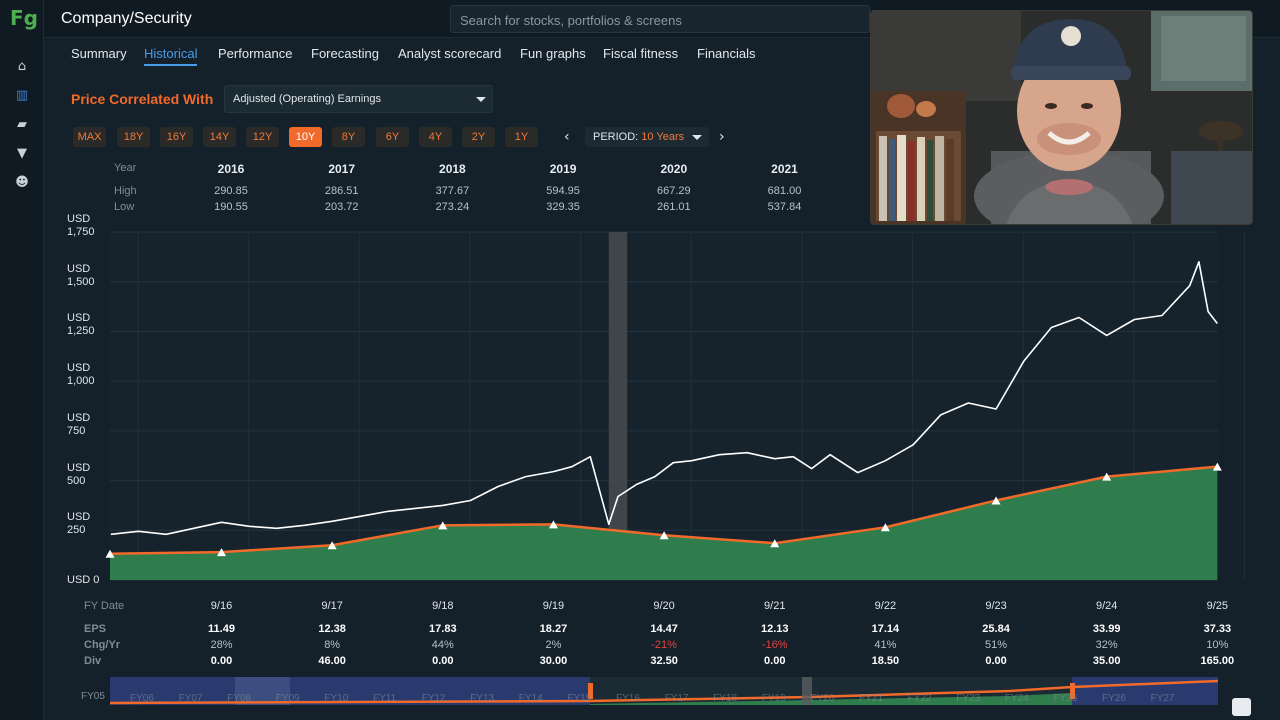 The width and height of the screenshot is (1280, 720). What do you see at coordinates (434, 698) in the screenshot?
I see `scroller-fy-label: FY12` at bounding box center [434, 698].